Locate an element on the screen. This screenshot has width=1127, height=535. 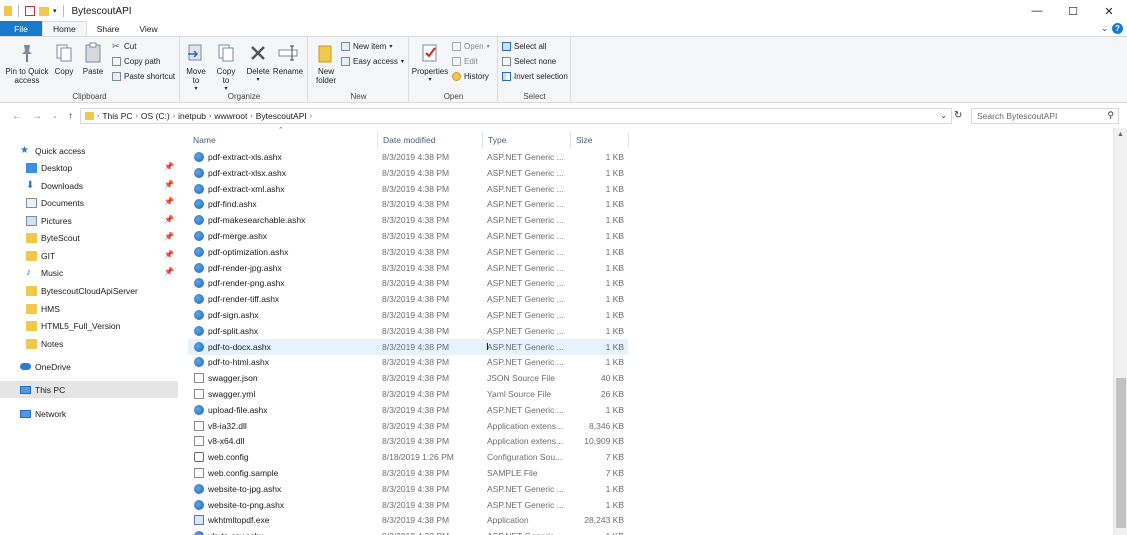
search-icon: ⚲ is located at coordinates (1110, 115).